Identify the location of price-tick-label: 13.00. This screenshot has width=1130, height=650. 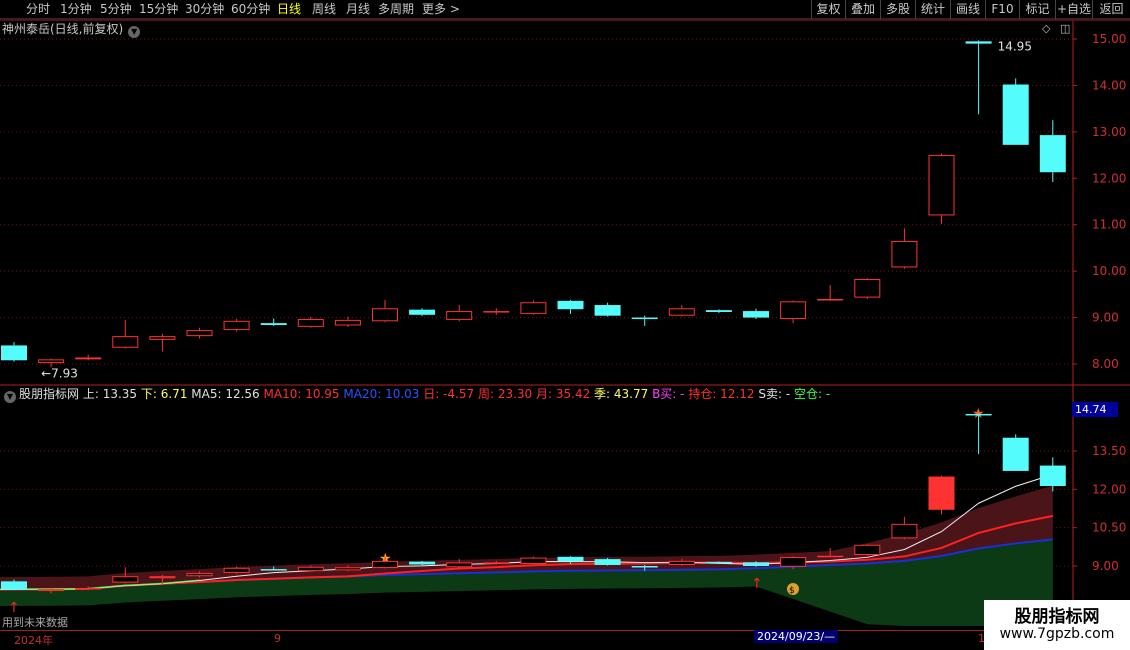
(1109, 132).